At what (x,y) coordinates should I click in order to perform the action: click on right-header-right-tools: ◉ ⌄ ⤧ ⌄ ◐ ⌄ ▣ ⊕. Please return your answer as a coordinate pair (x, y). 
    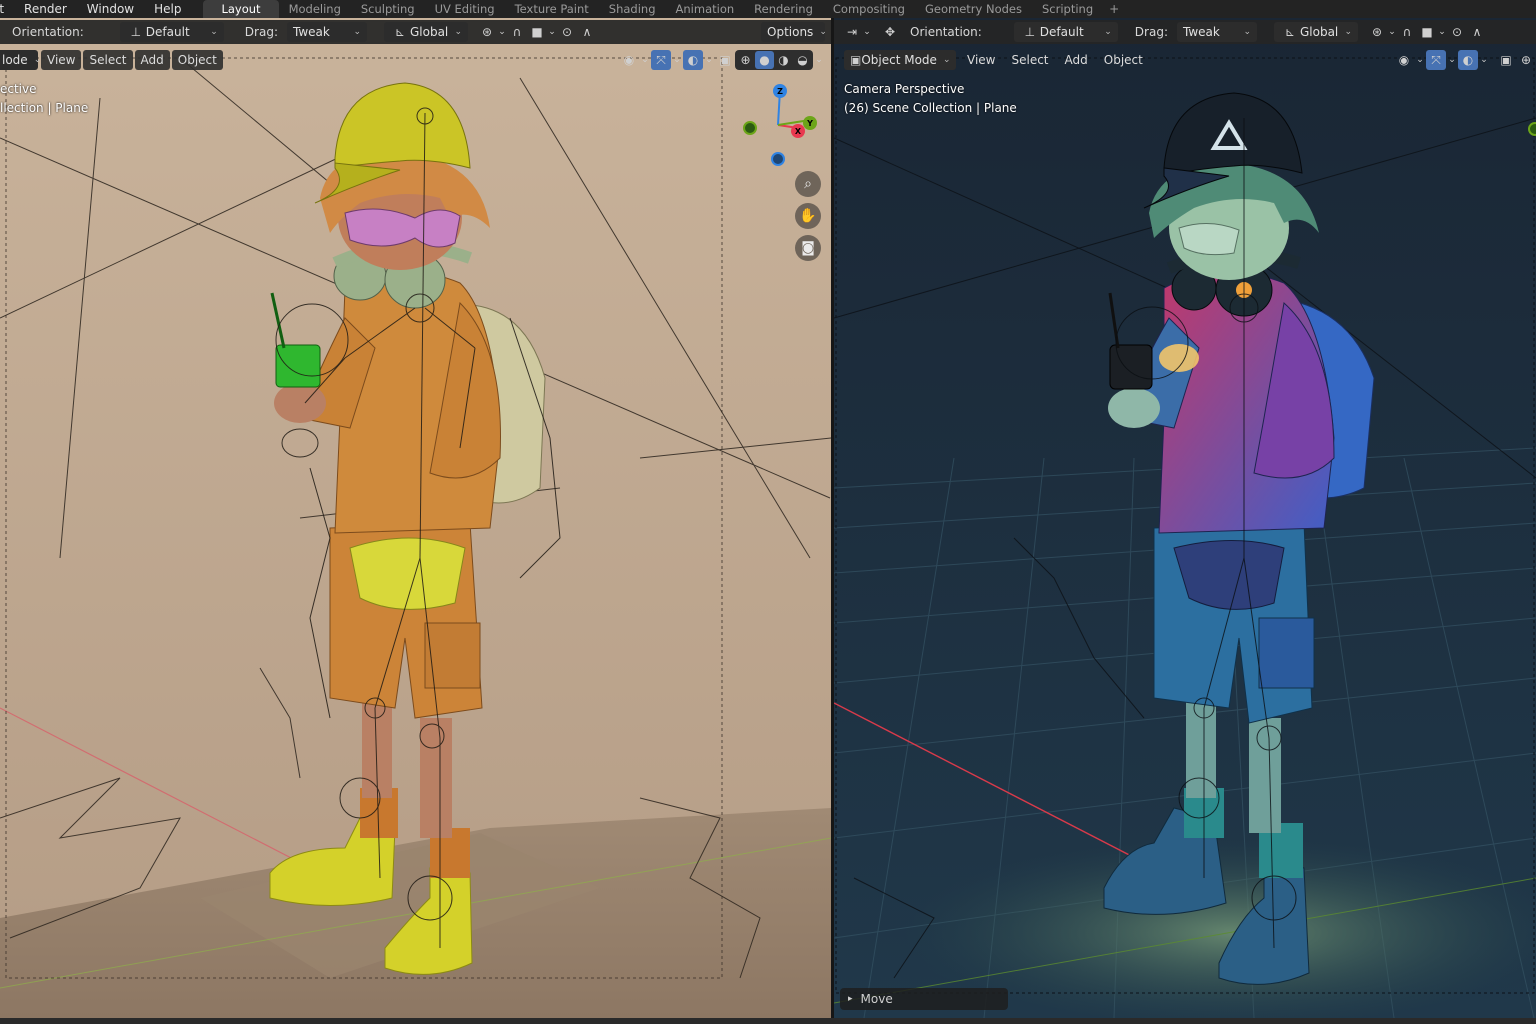
    Looking at the image, I should click on (1465, 60).